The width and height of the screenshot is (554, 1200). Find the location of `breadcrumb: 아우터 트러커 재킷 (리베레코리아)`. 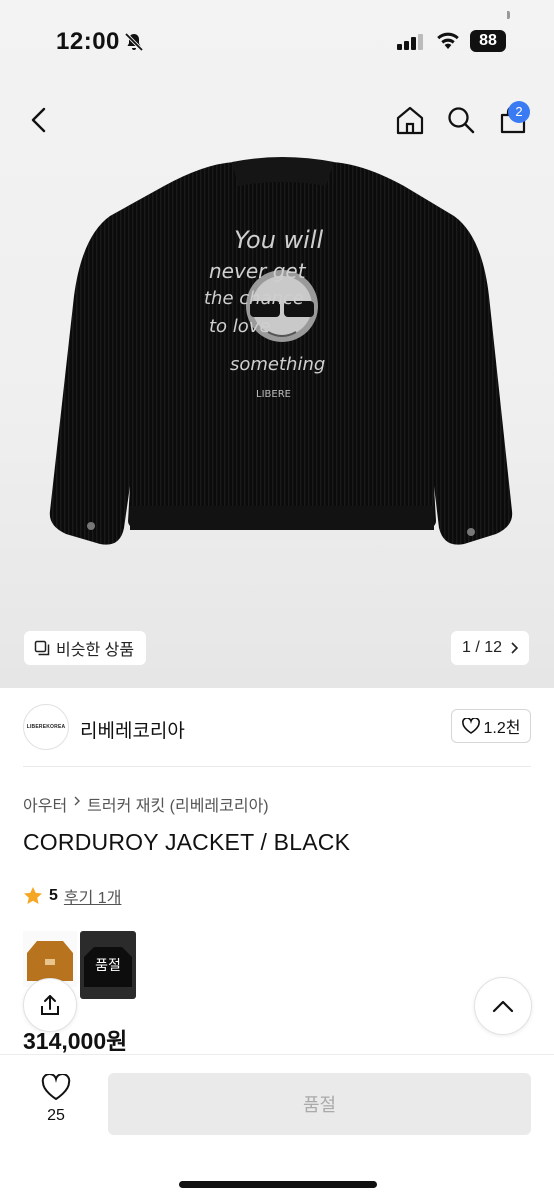

breadcrumb: 아우터 트러커 재킷 (리베레코리아) is located at coordinates (146, 804).